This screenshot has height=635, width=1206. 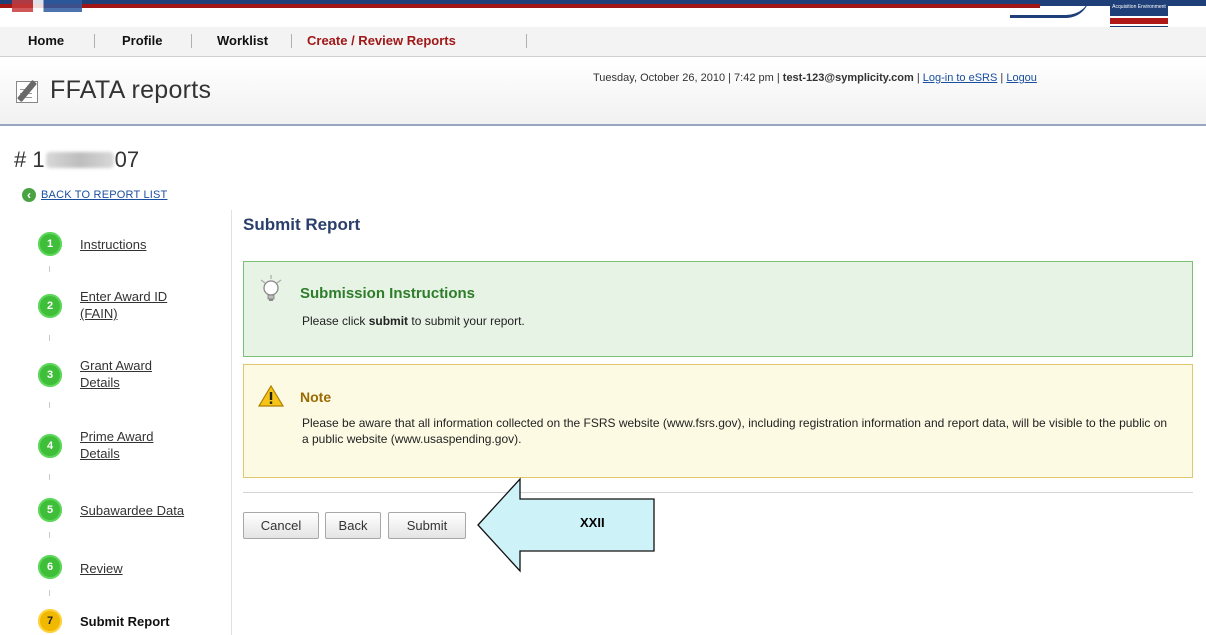 What do you see at coordinates (50, 510) in the screenshot?
I see `step-number: 5` at bounding box center [50, 510].